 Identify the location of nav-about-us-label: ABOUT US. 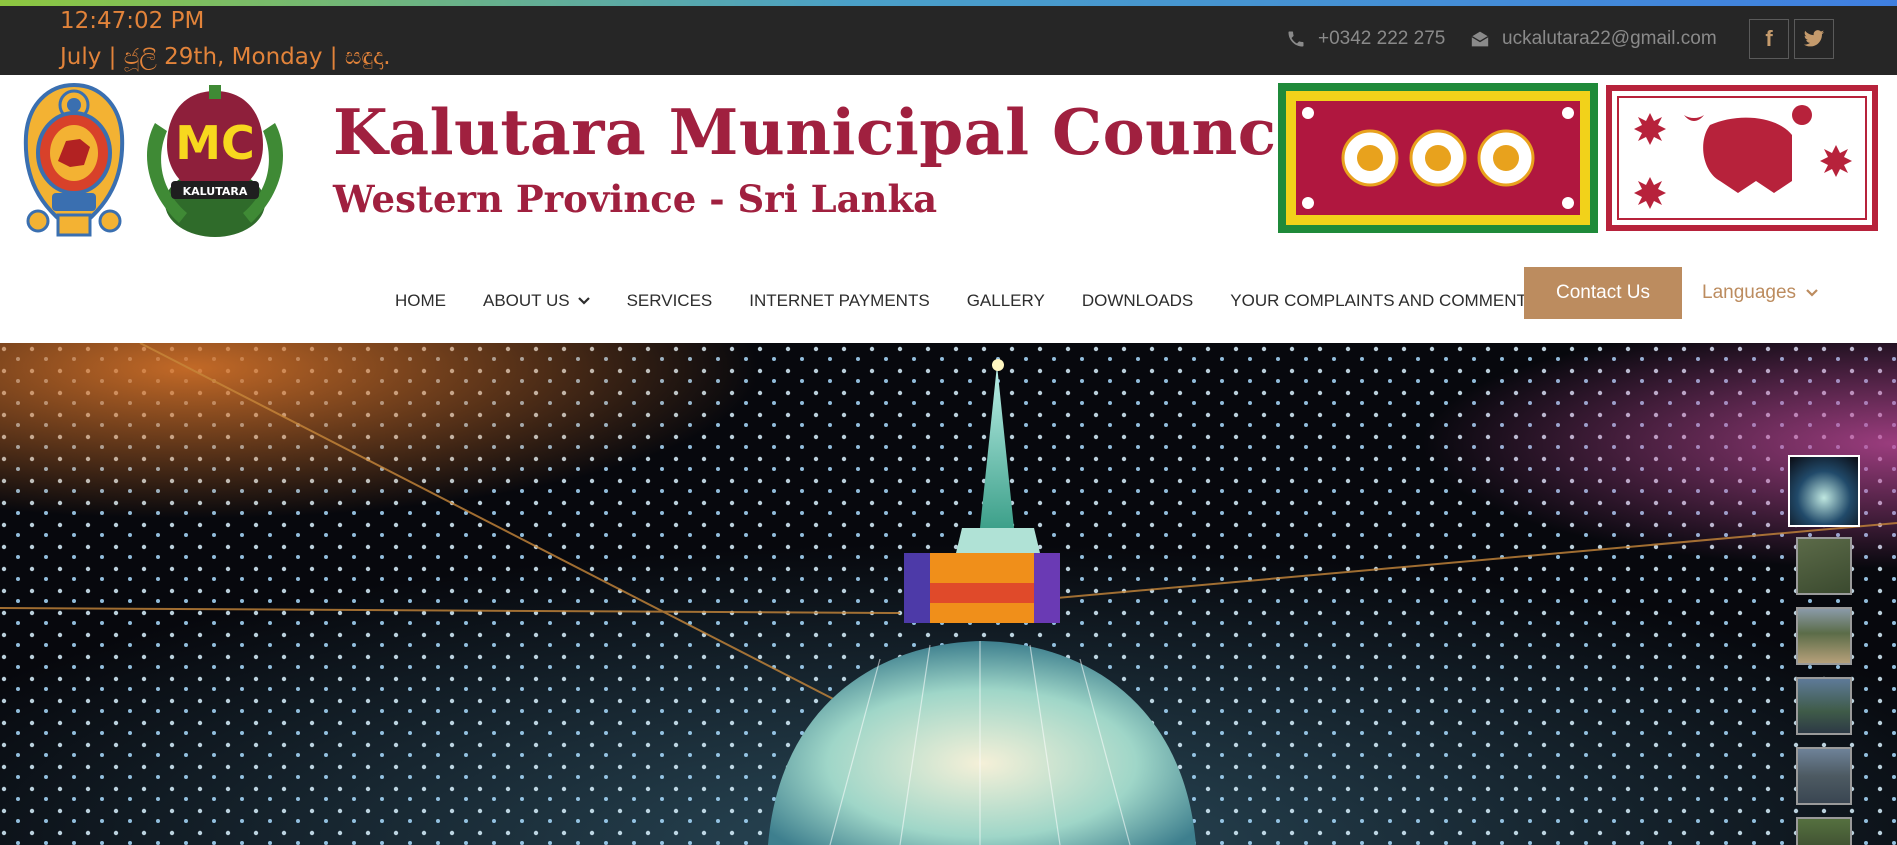
(526, 300).